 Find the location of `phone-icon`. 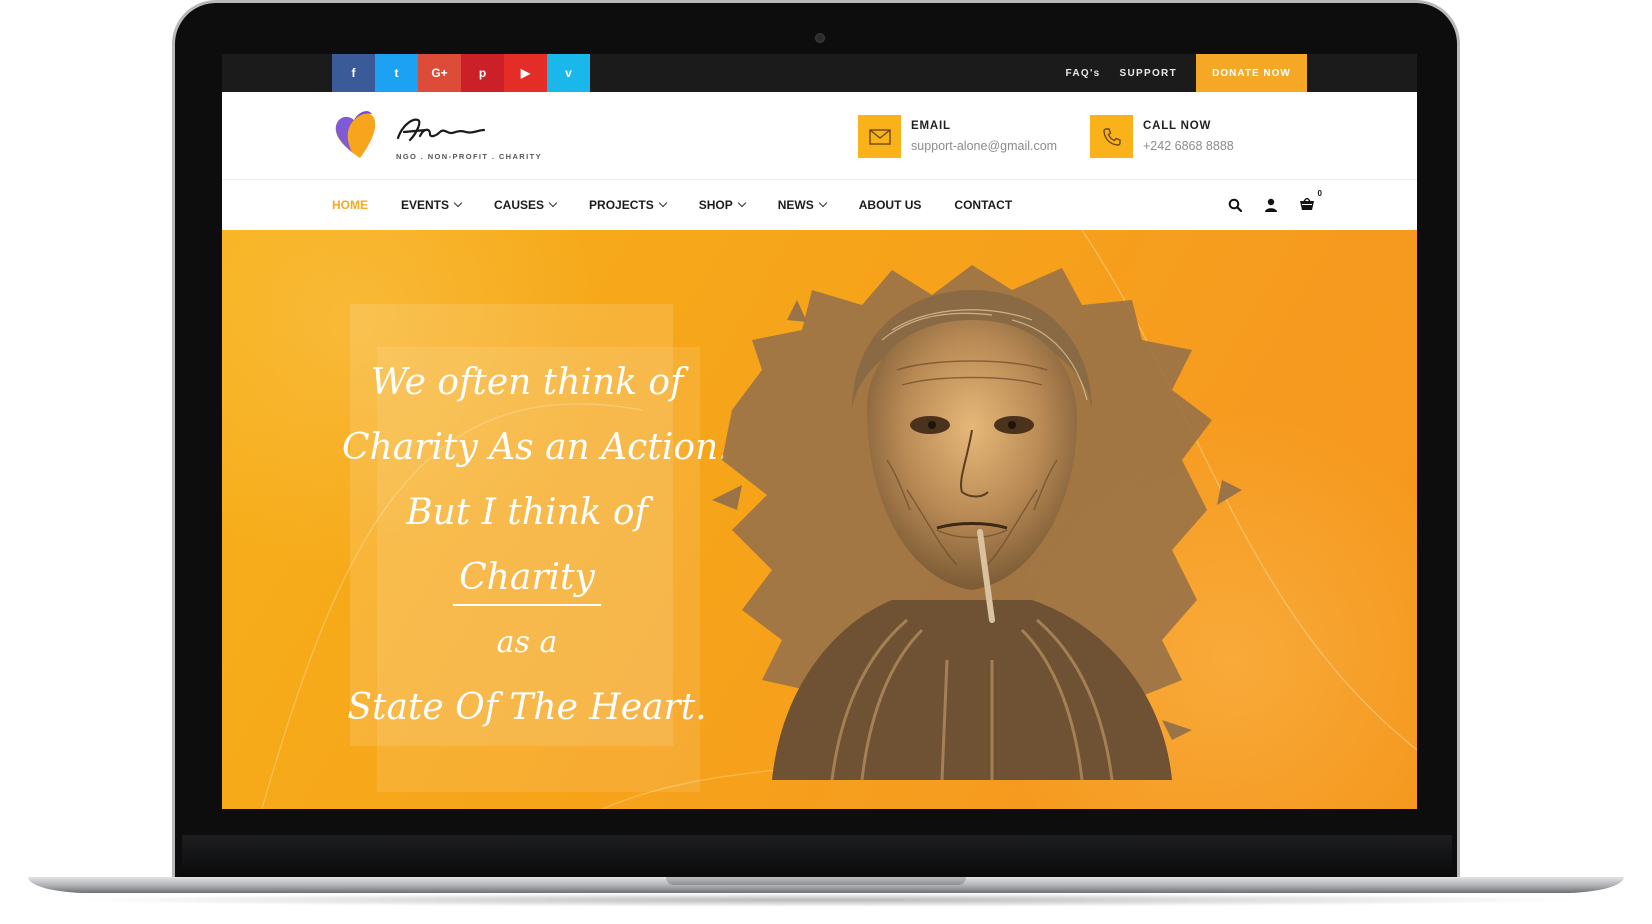

phone-icon is located at coordinates (1111, 136).